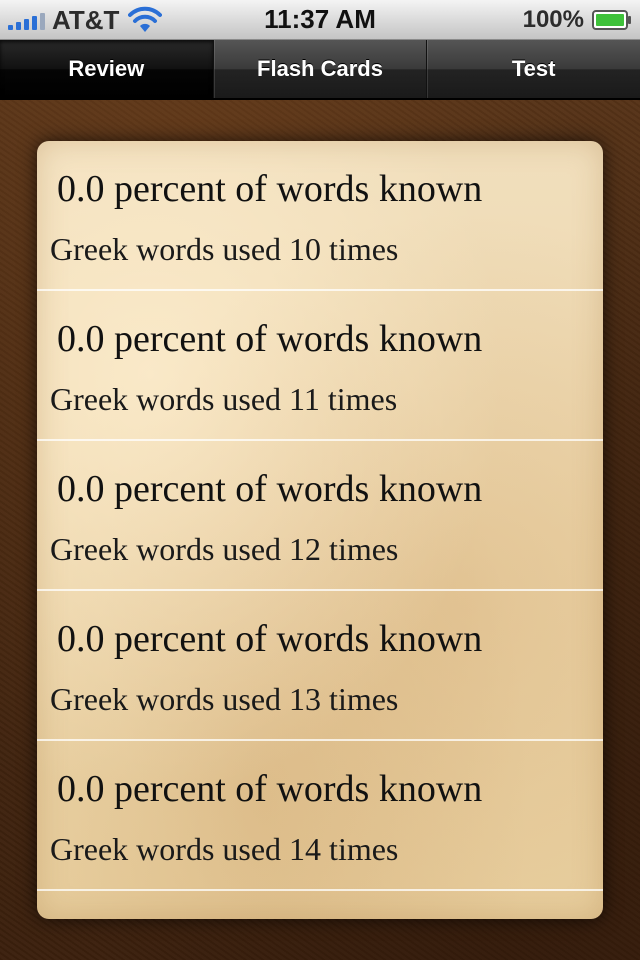 Image resolution: width=640 pixels, height=960 pixels. Describe the element at coordinates (611, 20) in the screenshot. I see `battery-icon` at that location.